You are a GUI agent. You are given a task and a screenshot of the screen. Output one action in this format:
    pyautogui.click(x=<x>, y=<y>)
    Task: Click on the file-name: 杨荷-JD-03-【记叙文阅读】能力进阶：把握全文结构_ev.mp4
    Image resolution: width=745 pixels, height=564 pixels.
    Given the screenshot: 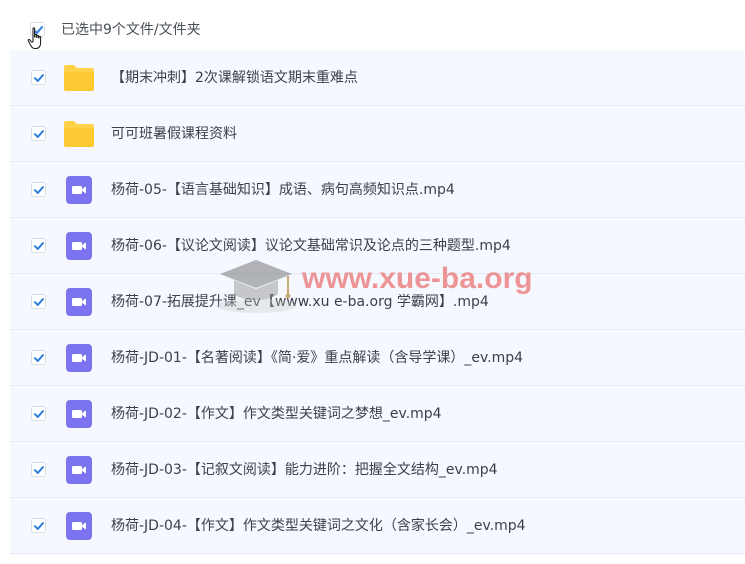 What is the action you would take?
    pyautogui.click(x=304, y=470)
    